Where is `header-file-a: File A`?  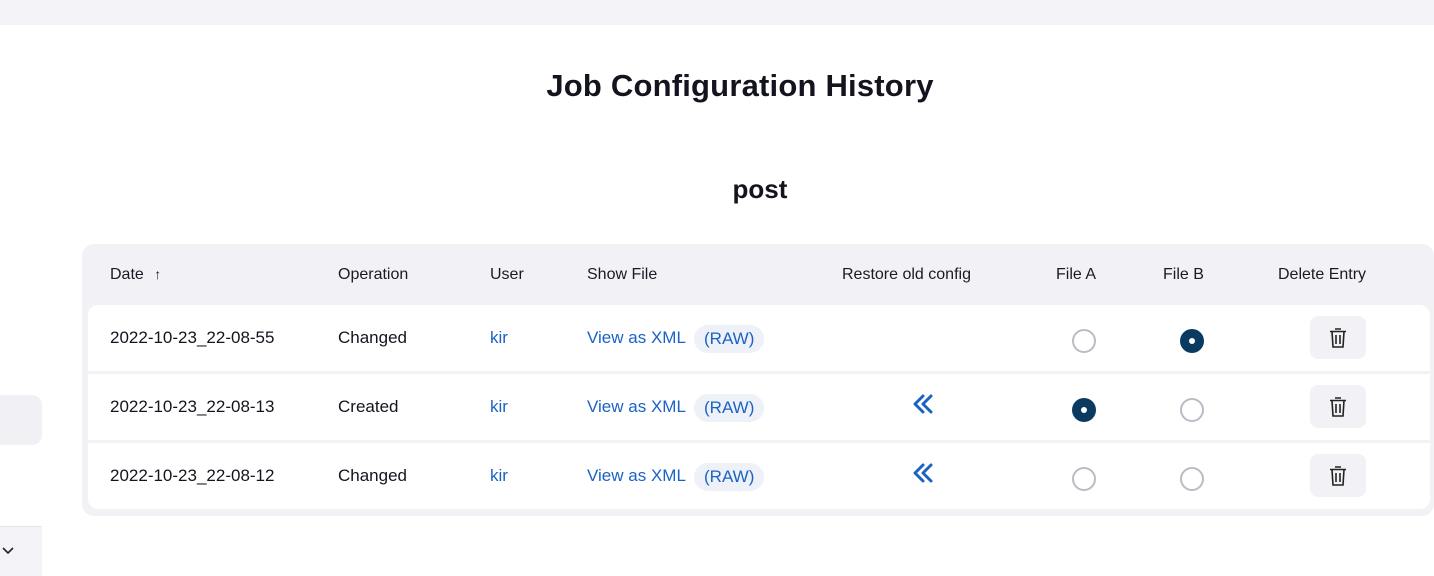 header-file-a: File A is located at coordinates (1076, 274).